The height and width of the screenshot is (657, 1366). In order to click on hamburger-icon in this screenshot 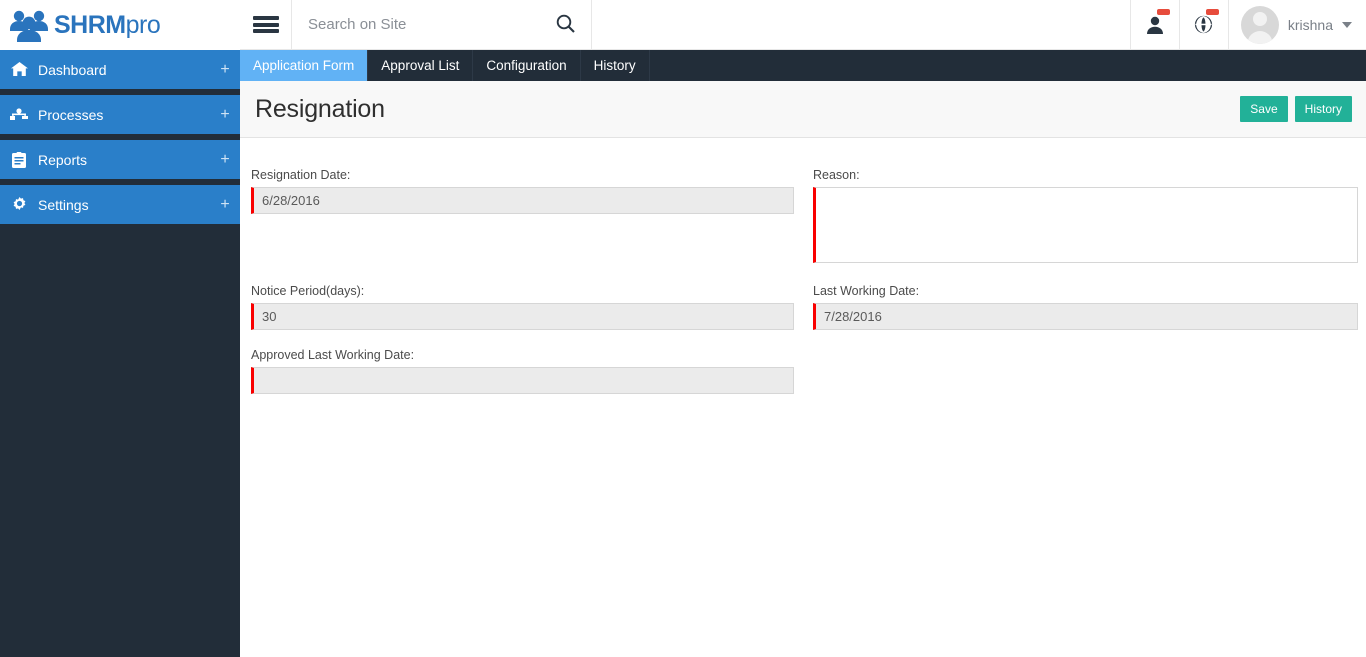, I will do `click(266, 24)`.